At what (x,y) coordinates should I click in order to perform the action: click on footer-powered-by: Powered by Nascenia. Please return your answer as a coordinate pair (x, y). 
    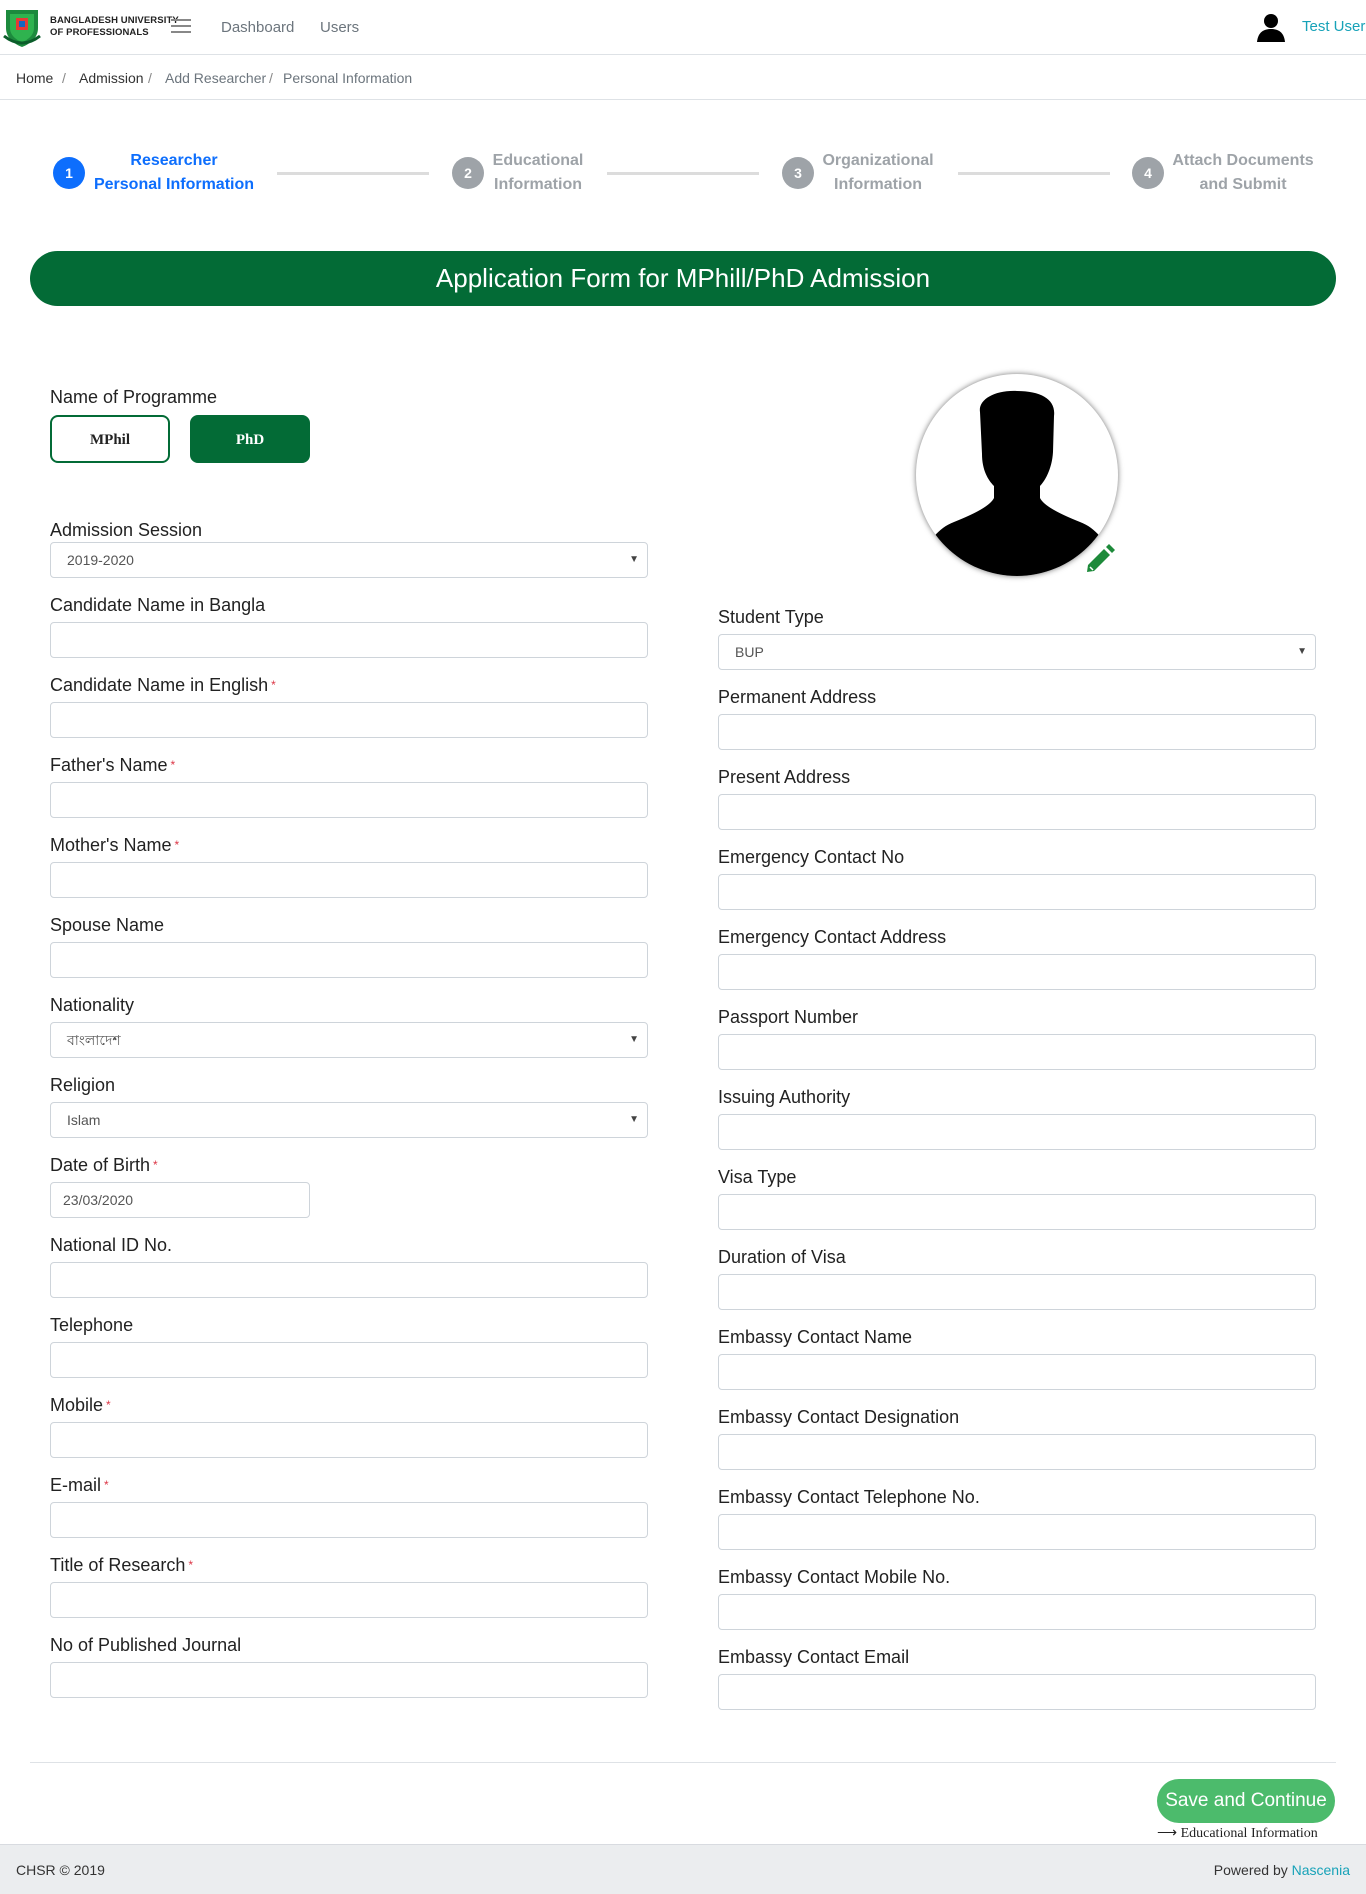
    Looking at the image, I should click on (1282, 1870).